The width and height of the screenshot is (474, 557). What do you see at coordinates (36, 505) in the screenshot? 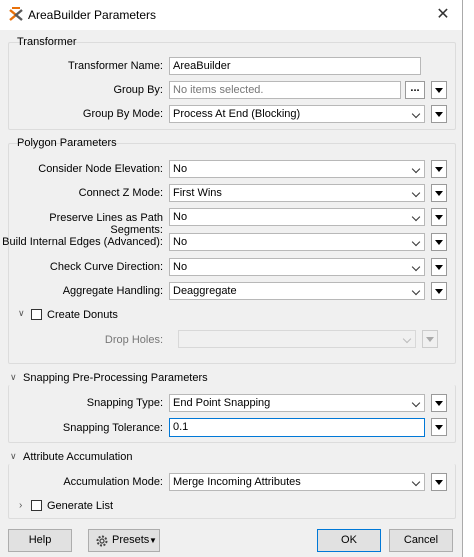
I see `generate-list-checkbox` at bounding box center [36, 505].